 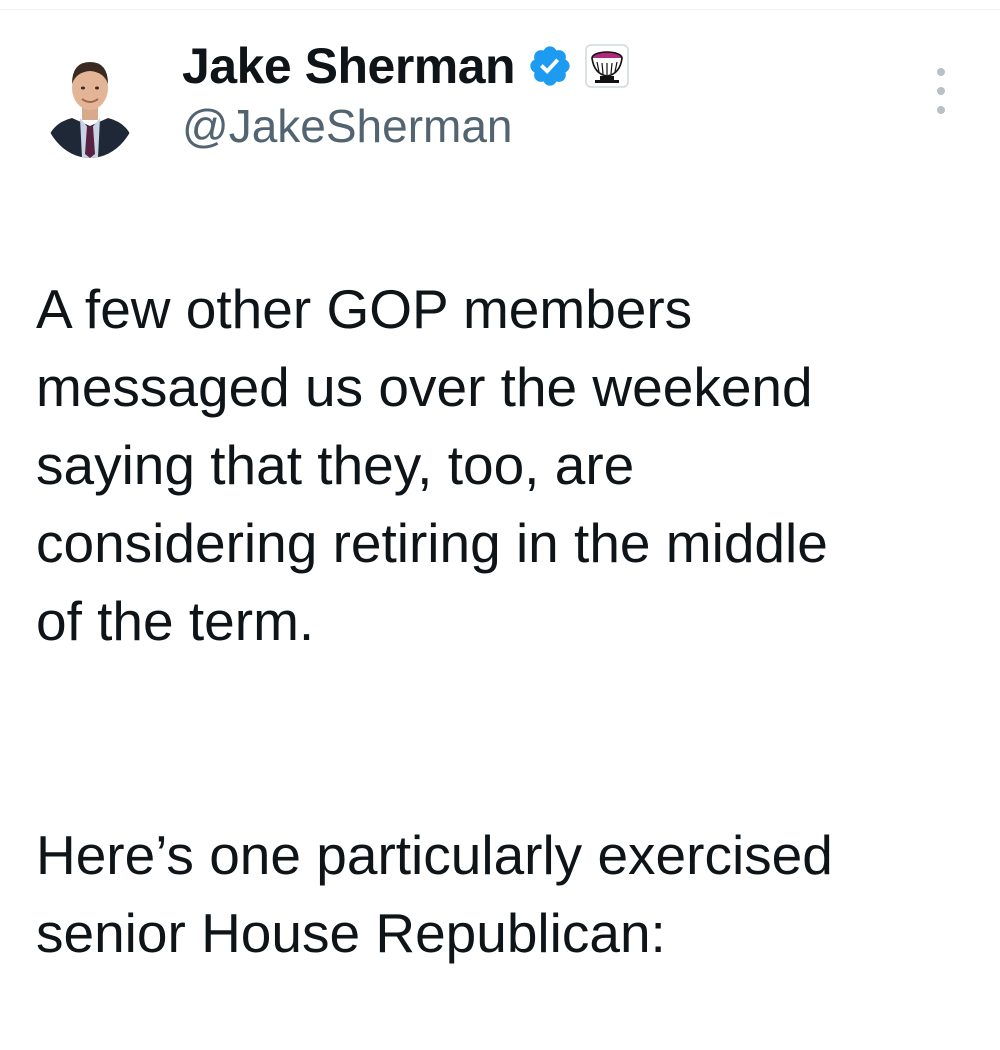 What do you see at coordinates (405, 126) in the screenshot?
I see `user-handle: @JakeSherman` at bounding box center [405, 126].